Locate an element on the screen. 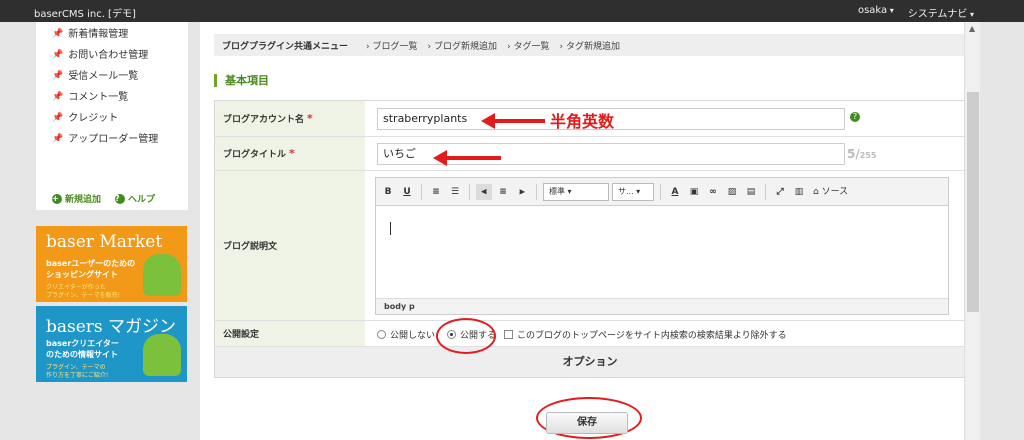 This screenshot has height=440, width=1024. editor-body is located at coordinates (662, 252).